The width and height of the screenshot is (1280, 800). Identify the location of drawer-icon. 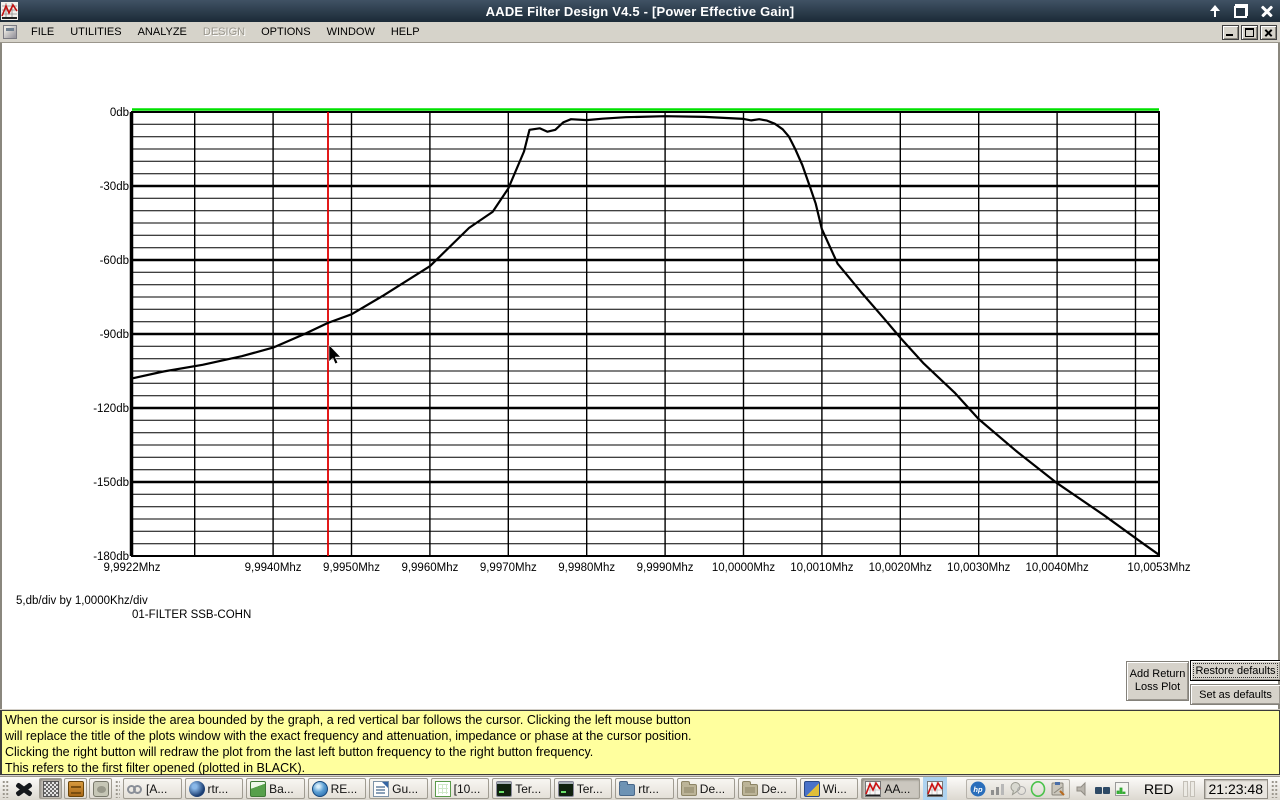
(75, 788).